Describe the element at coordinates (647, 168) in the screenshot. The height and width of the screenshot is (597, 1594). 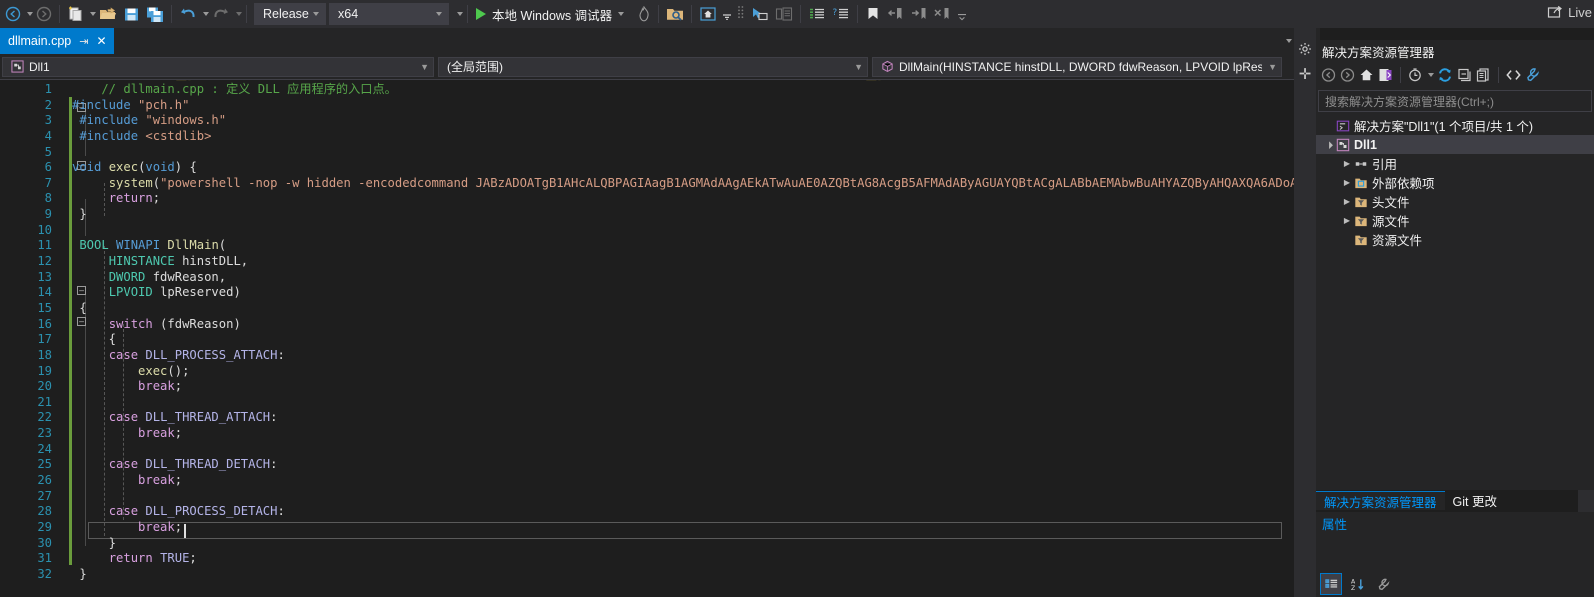
I see `code-line: 6 void exec(void) {` at that location.